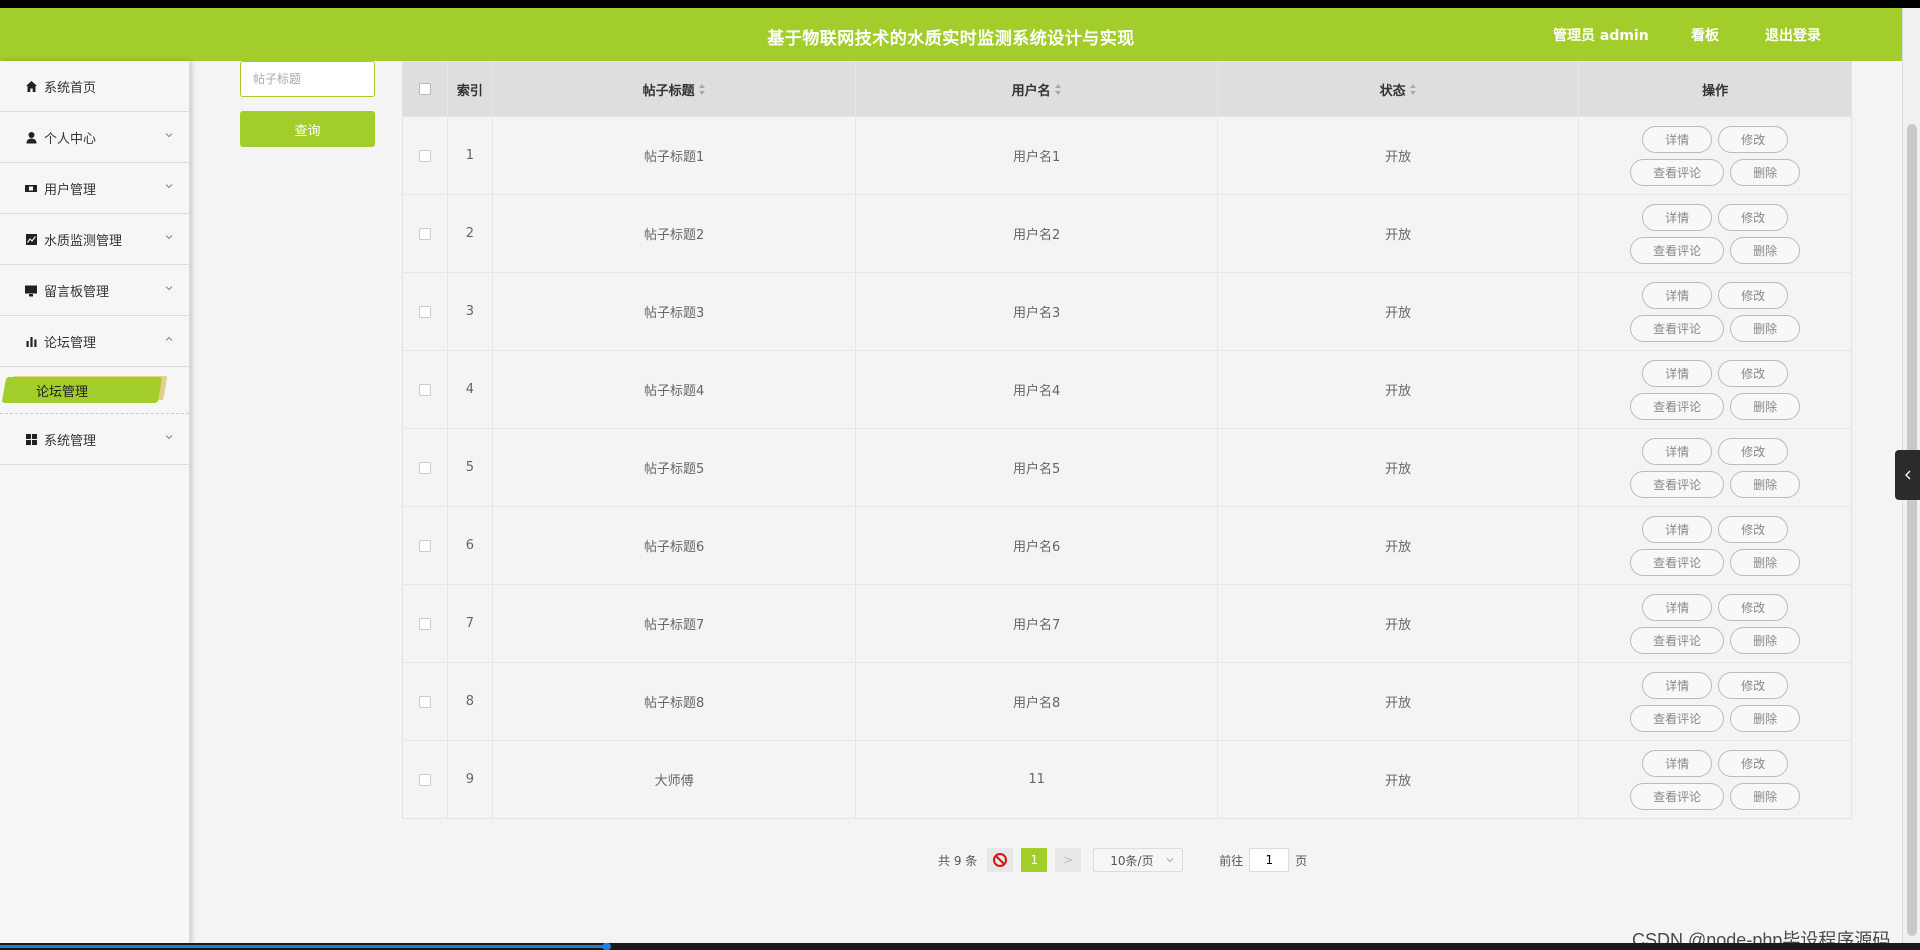 The image size is (1920, 950). Describe the element at coordinates (94, 390) in the screenshot. I see `sidebar-subitem-forum-manage: 论坛管理` at that location.